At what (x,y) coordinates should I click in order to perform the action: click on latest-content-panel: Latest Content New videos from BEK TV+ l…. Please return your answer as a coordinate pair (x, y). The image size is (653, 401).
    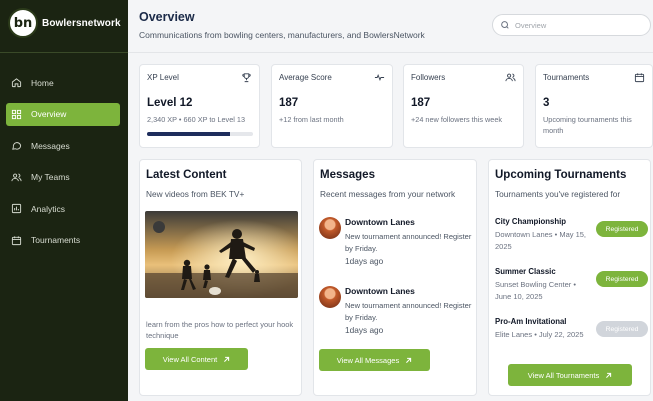
    Looking at the image, I should click on (220, 277).